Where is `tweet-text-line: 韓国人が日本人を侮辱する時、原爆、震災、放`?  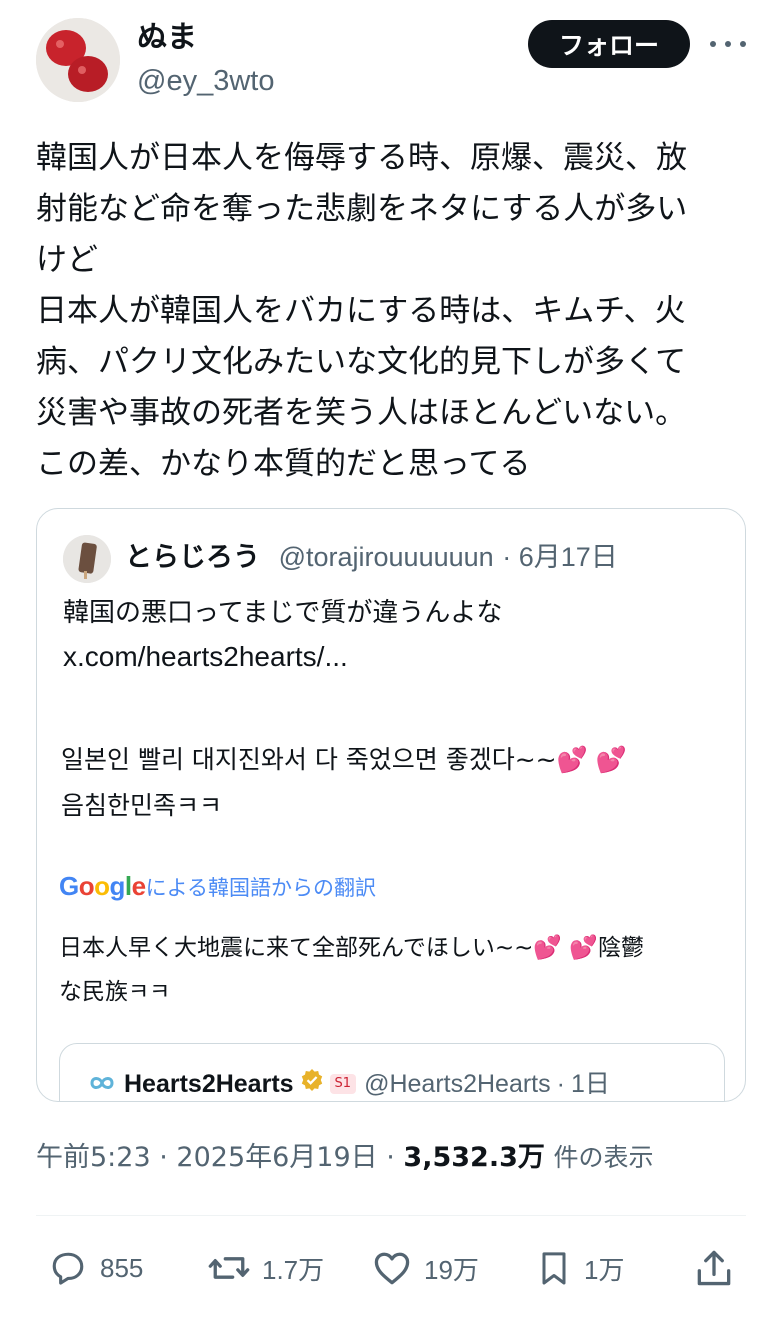
tweet-text-line: 韓国人が日本人を侮辱する時、原爆、震災、放 is located at coordinates (361, 158).